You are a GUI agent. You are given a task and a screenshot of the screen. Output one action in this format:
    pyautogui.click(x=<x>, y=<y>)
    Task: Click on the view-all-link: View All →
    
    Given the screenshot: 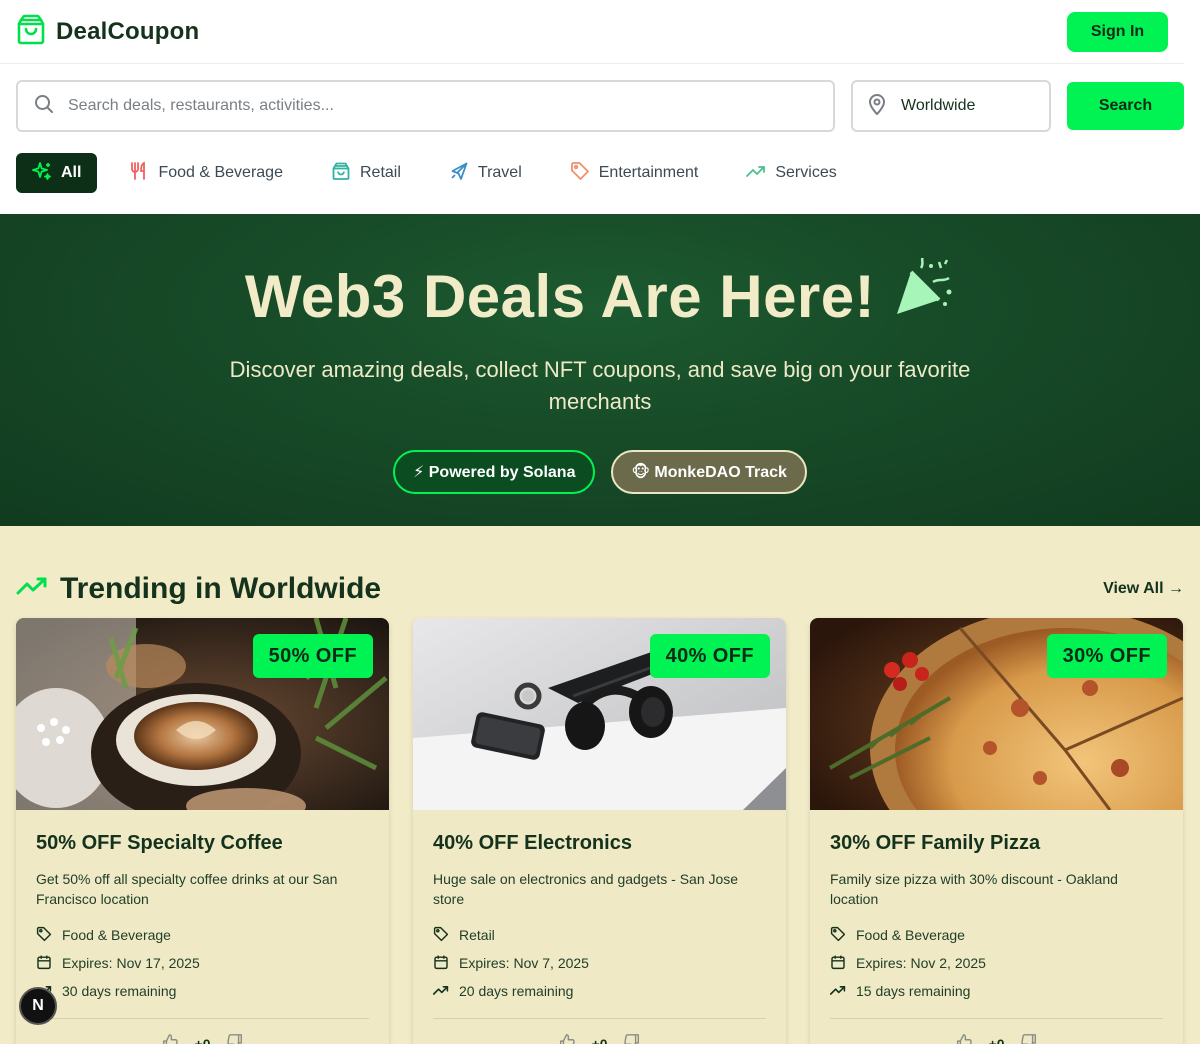 What is the action you would take?
    pyautogui.click(x=1143, y=589)
    